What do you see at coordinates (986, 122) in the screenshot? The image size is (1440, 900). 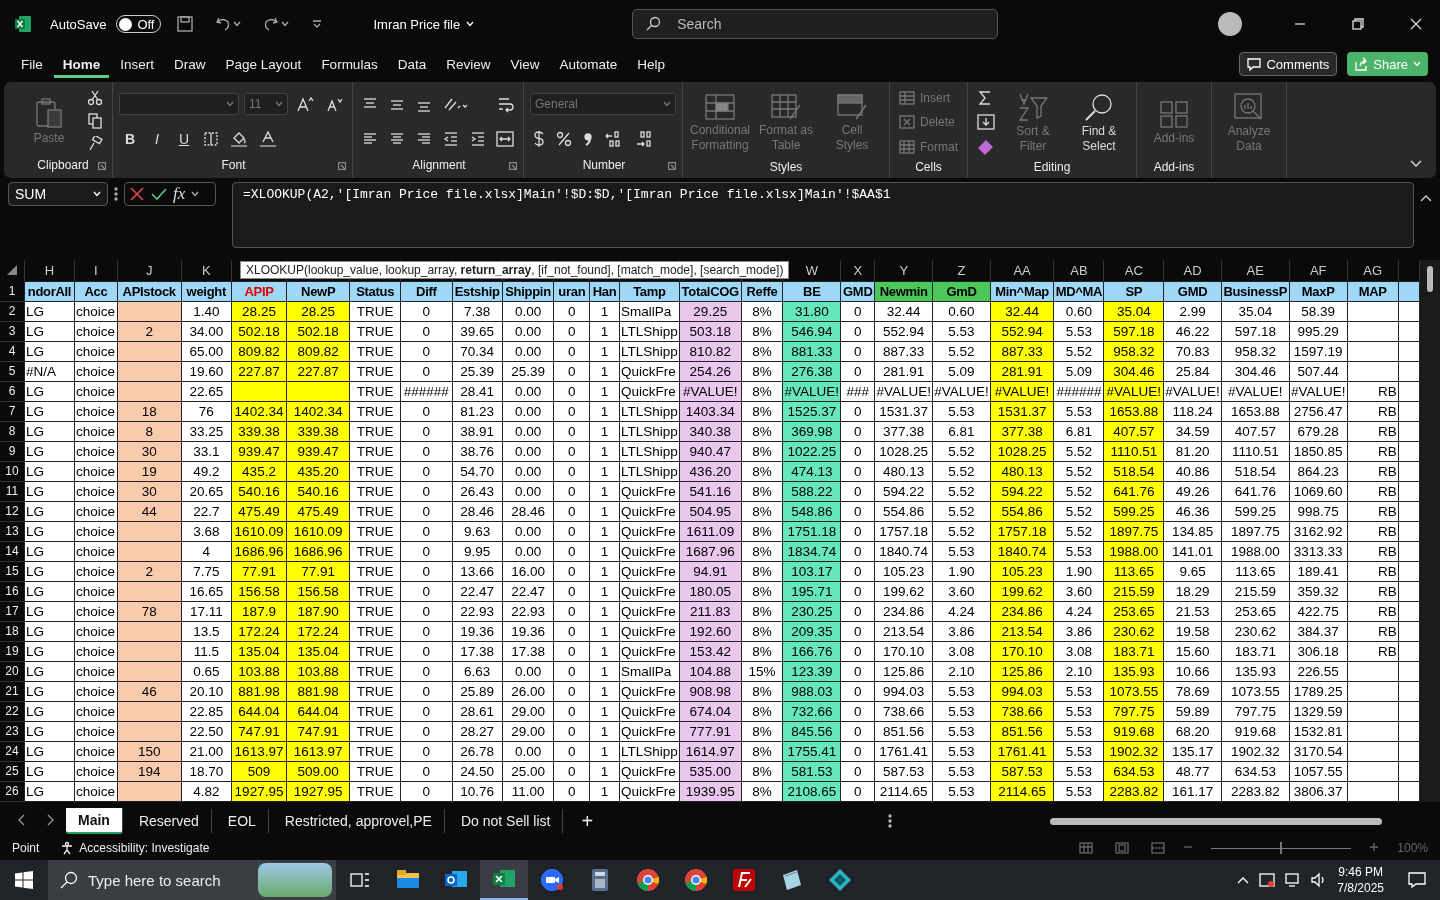 I see `fill-down-icon` at bounding box center [986, 122].